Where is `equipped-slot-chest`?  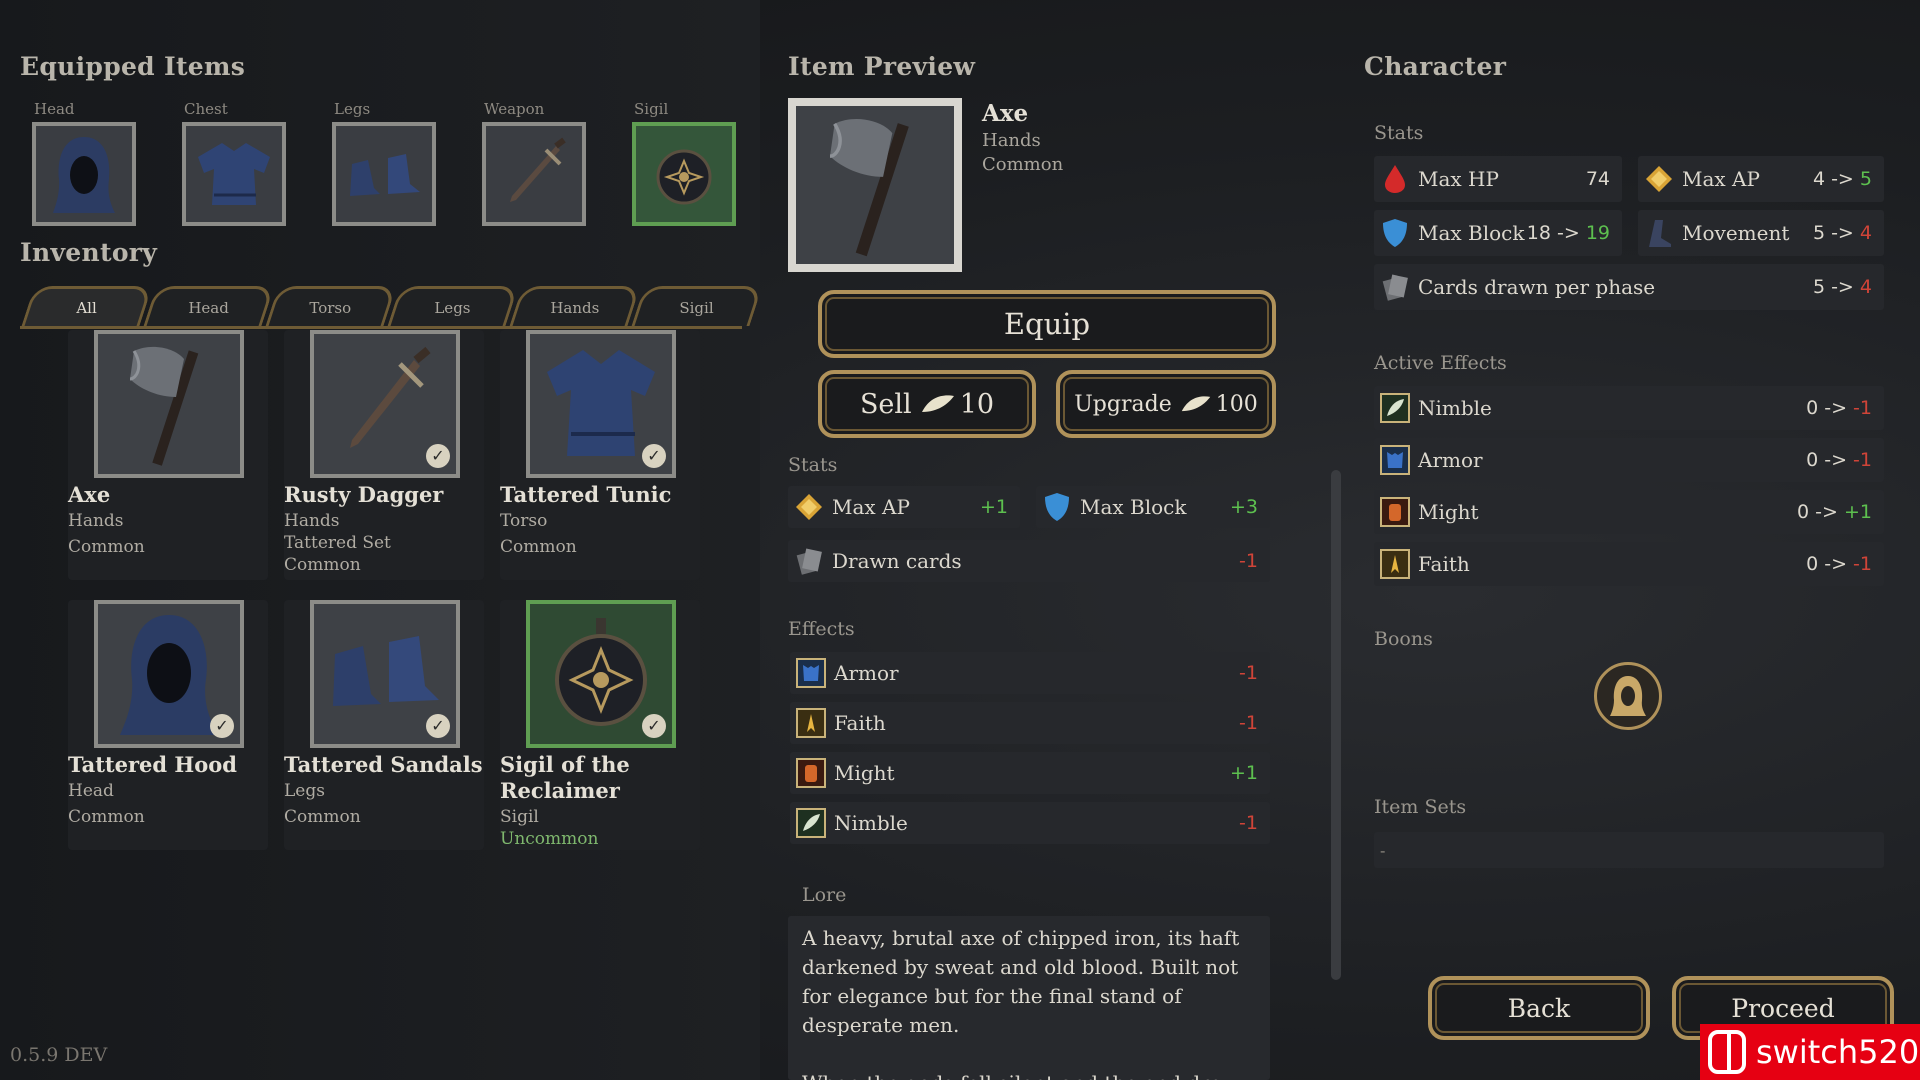
equipped-slot-chest is located at coordinates (234, 174).